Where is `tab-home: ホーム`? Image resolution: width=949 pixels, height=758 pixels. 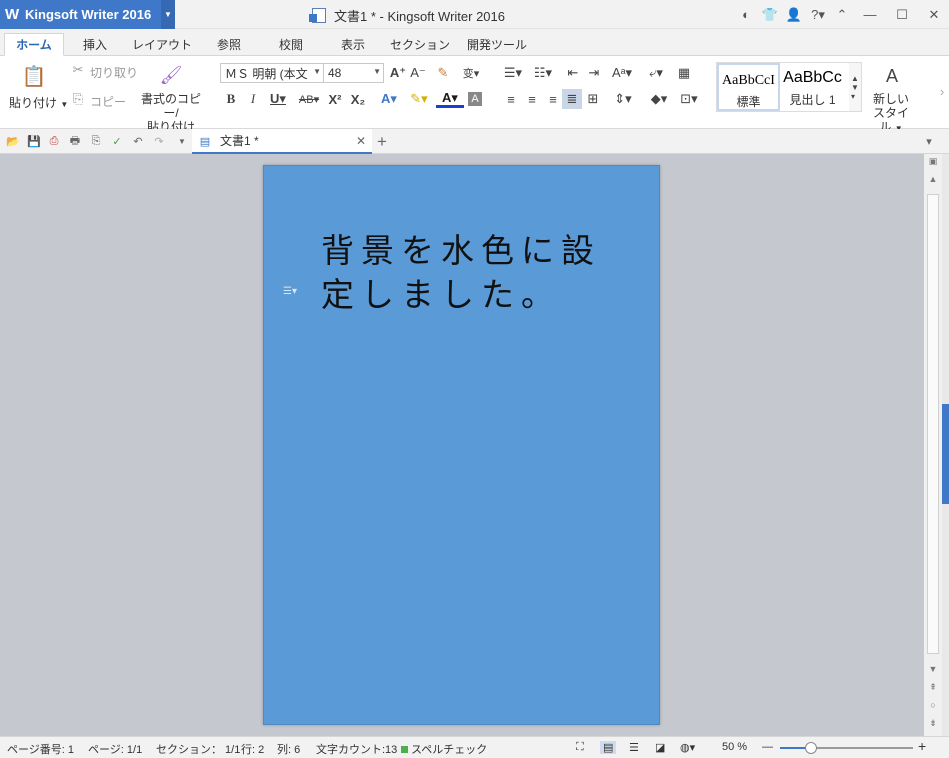
tab-home: ホーム is located at coordinates (34, 44).